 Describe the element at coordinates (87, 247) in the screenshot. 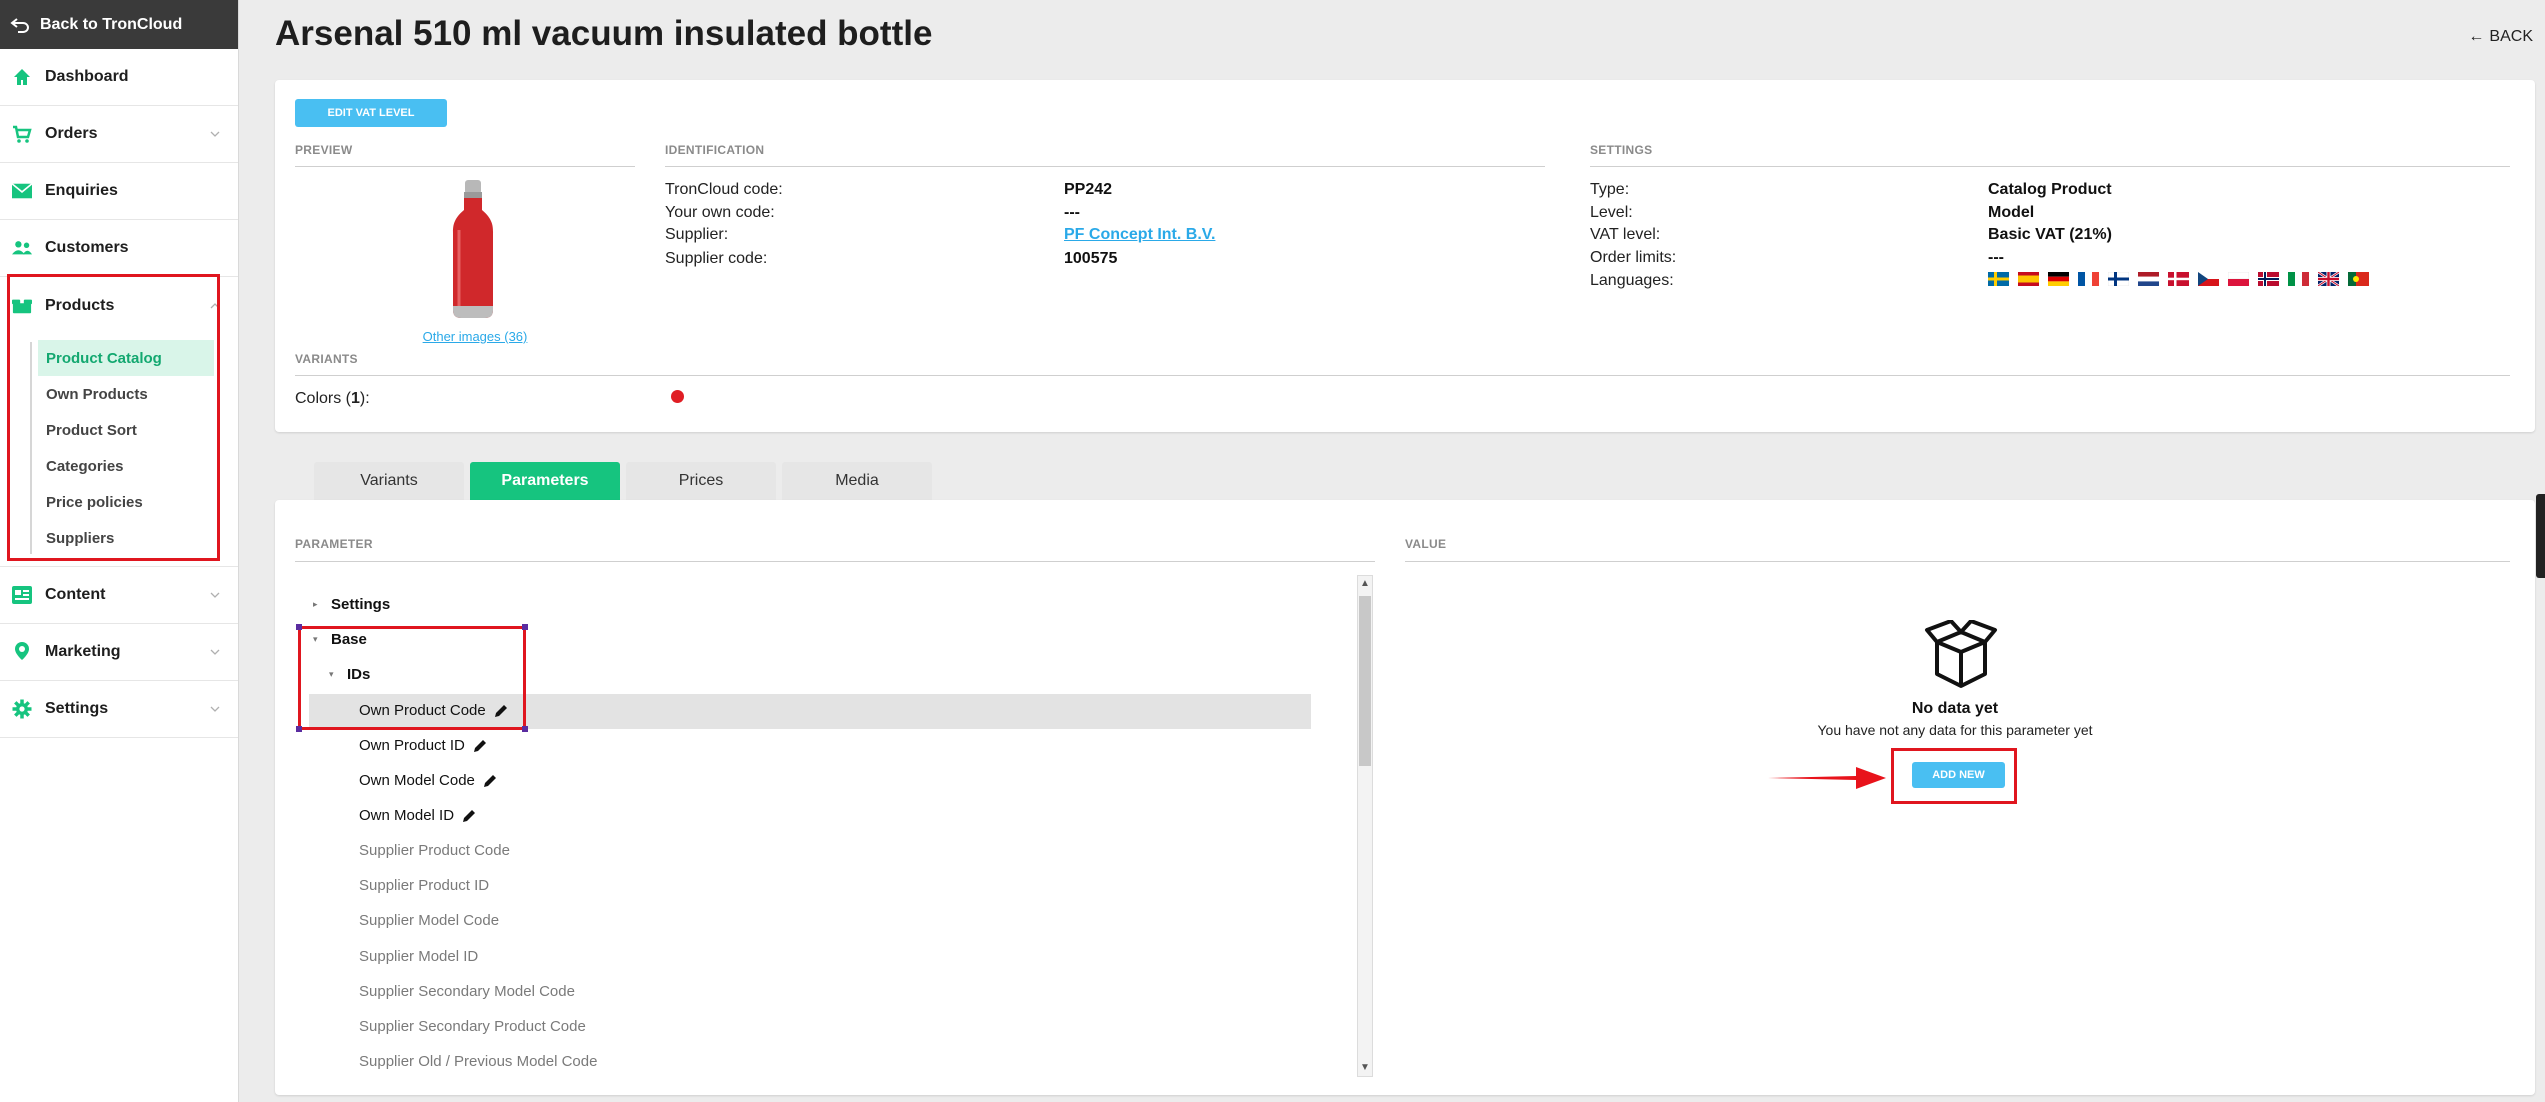

I see `sidebar-item-label: Customers` at that location.